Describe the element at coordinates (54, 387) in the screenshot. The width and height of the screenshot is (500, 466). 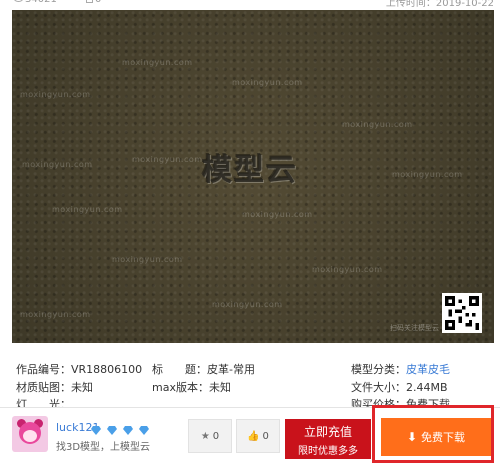
I see `info-material: 材质贴图：未知` at that location.